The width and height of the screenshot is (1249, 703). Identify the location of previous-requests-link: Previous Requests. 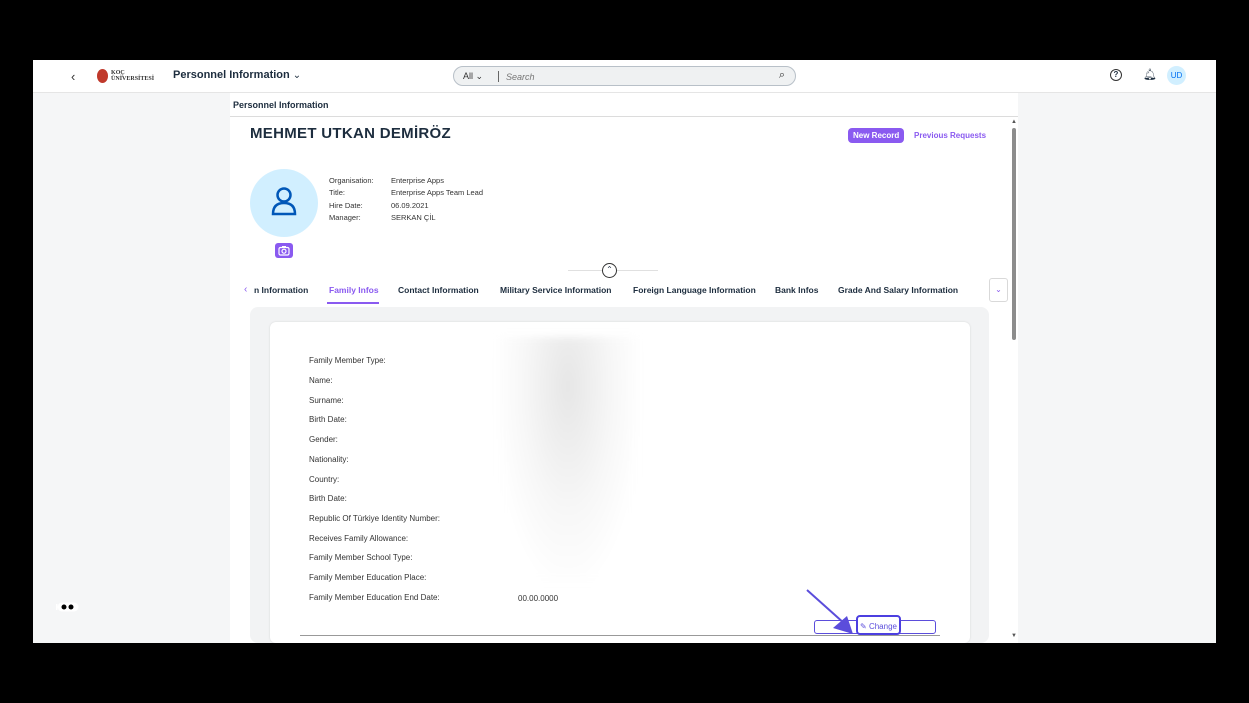
(950, 135).